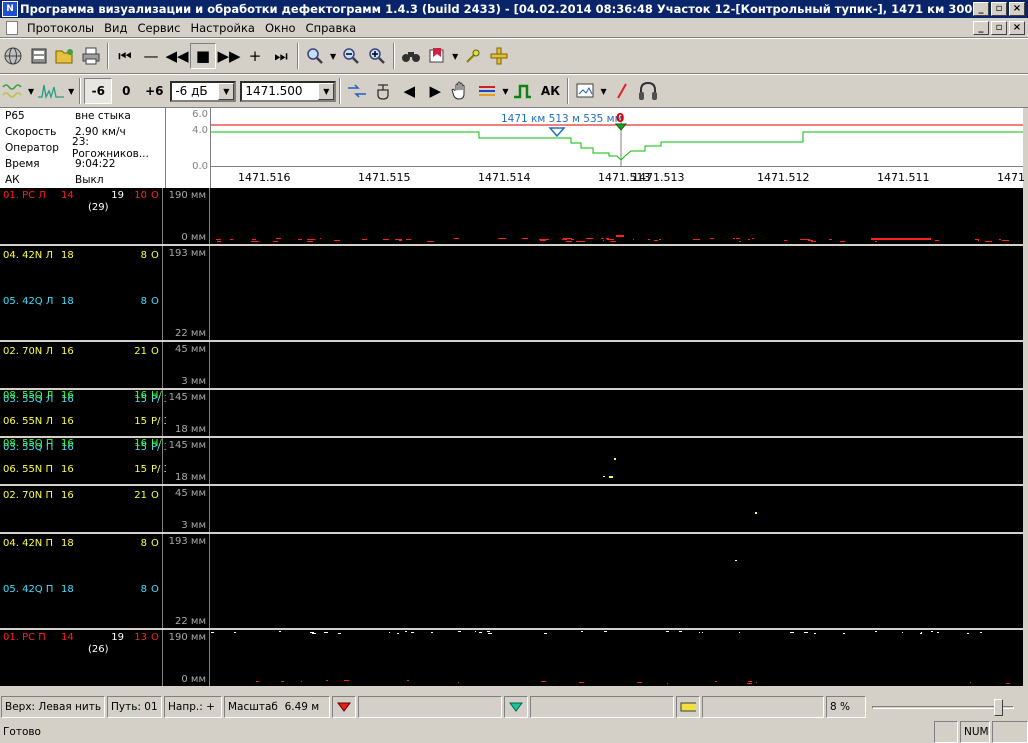  I want to click on menu-help: Справка, so click(331, 28).